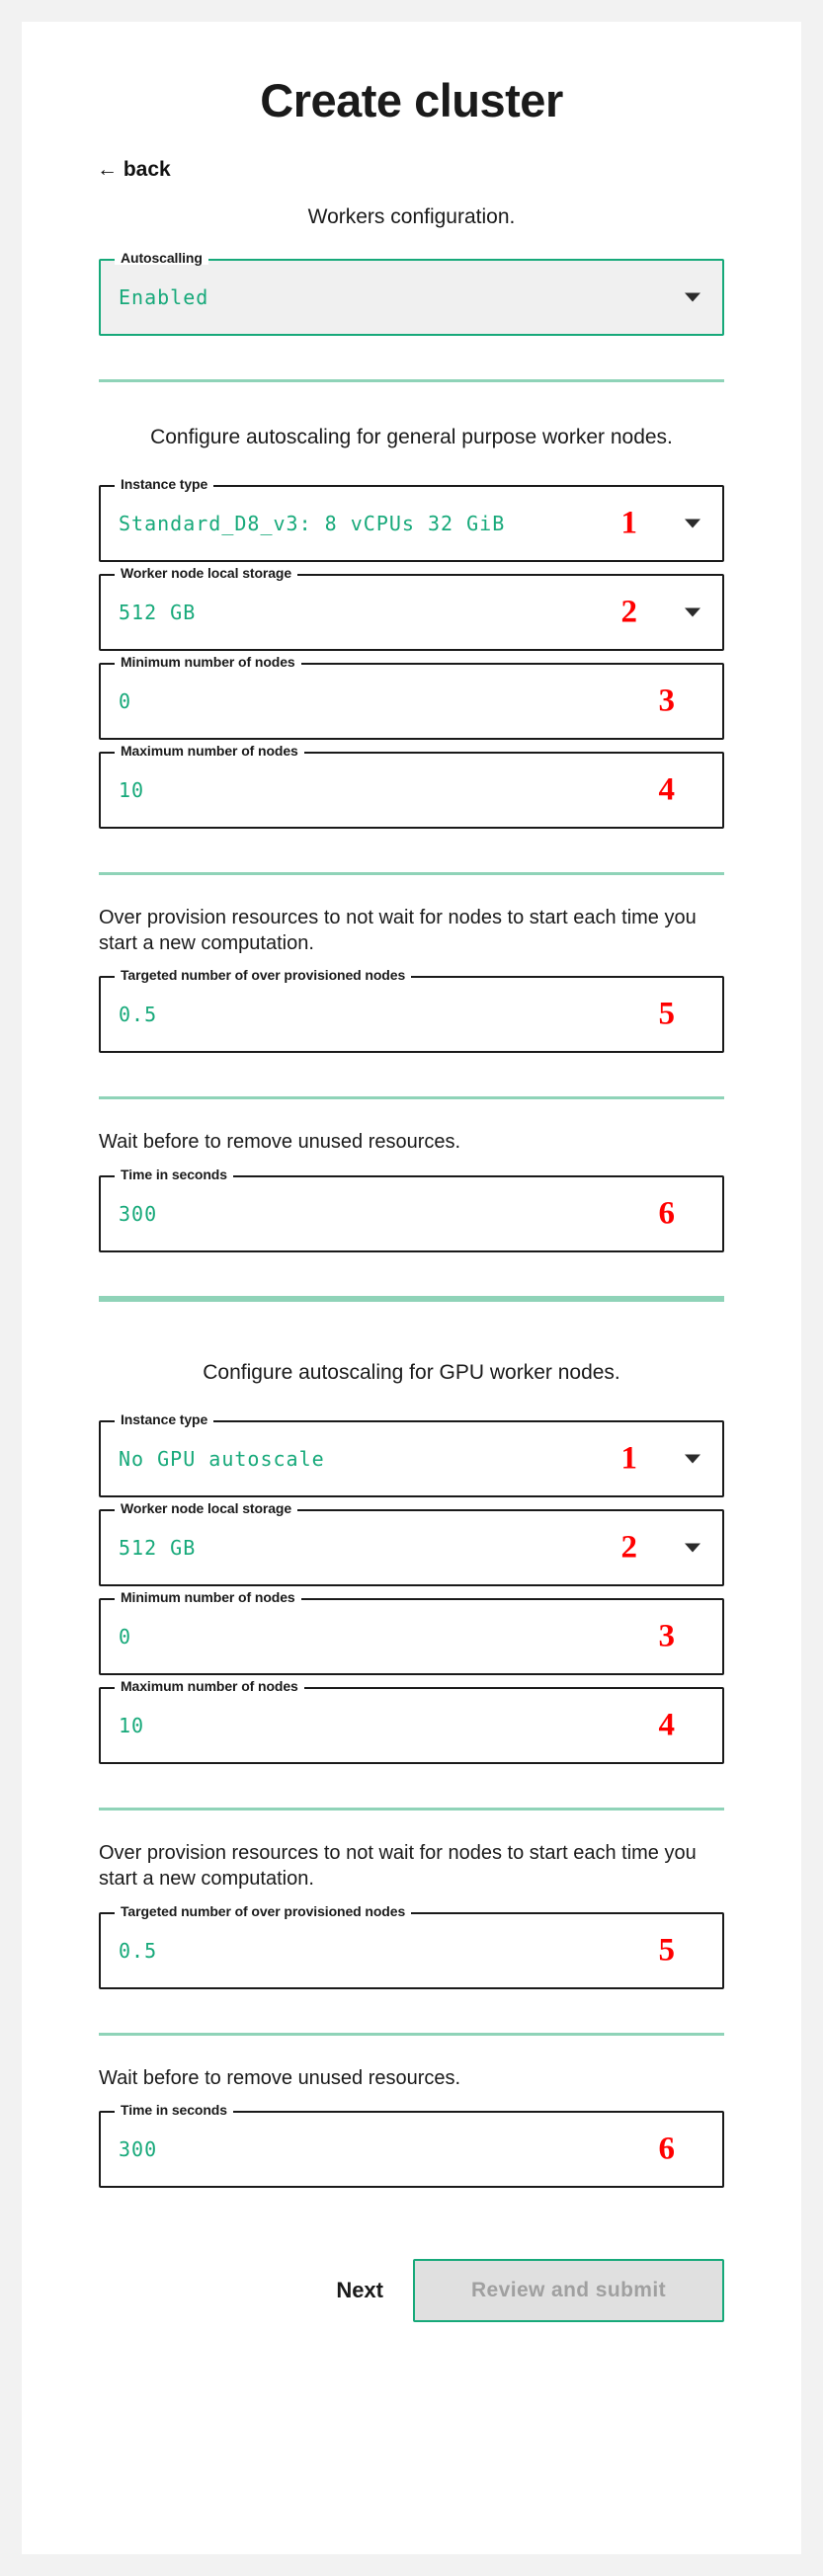 Image resolution: width=823 pixels, height=2576 pixels. Describe the element at coordinates (164, 296) in the screenshot. I see `autoscaling-value: Enabled` at that location.